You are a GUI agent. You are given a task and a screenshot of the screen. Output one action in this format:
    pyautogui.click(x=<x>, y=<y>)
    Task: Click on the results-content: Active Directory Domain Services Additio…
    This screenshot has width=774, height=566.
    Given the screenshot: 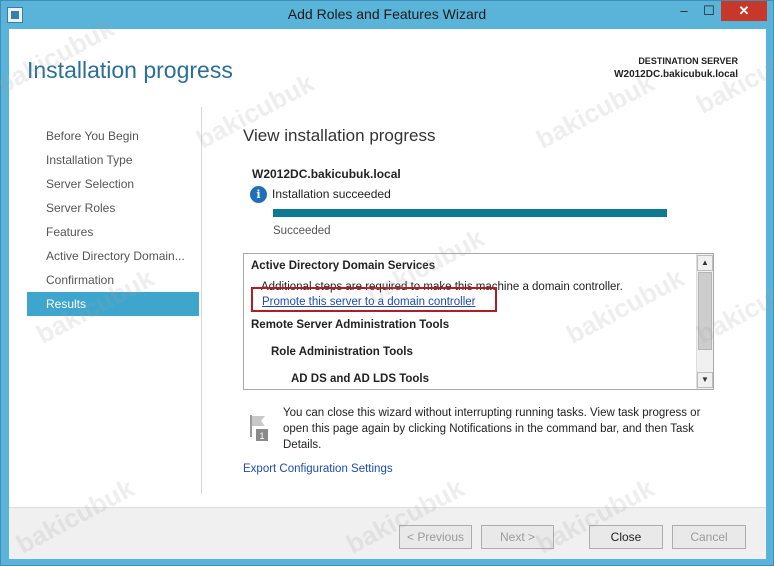 What is the action you would take?
    pyautogui.click(x=470, y=321)
    